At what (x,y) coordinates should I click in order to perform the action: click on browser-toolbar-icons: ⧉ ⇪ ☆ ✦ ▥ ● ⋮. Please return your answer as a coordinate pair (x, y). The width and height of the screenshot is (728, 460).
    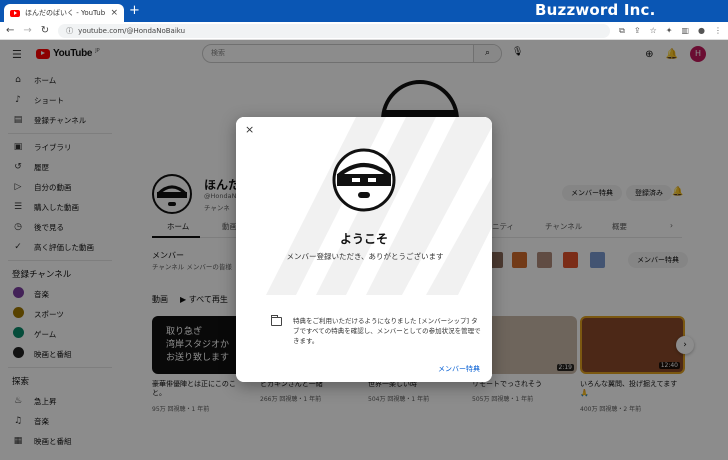
    Looking at the image, I should click on (670, 31).